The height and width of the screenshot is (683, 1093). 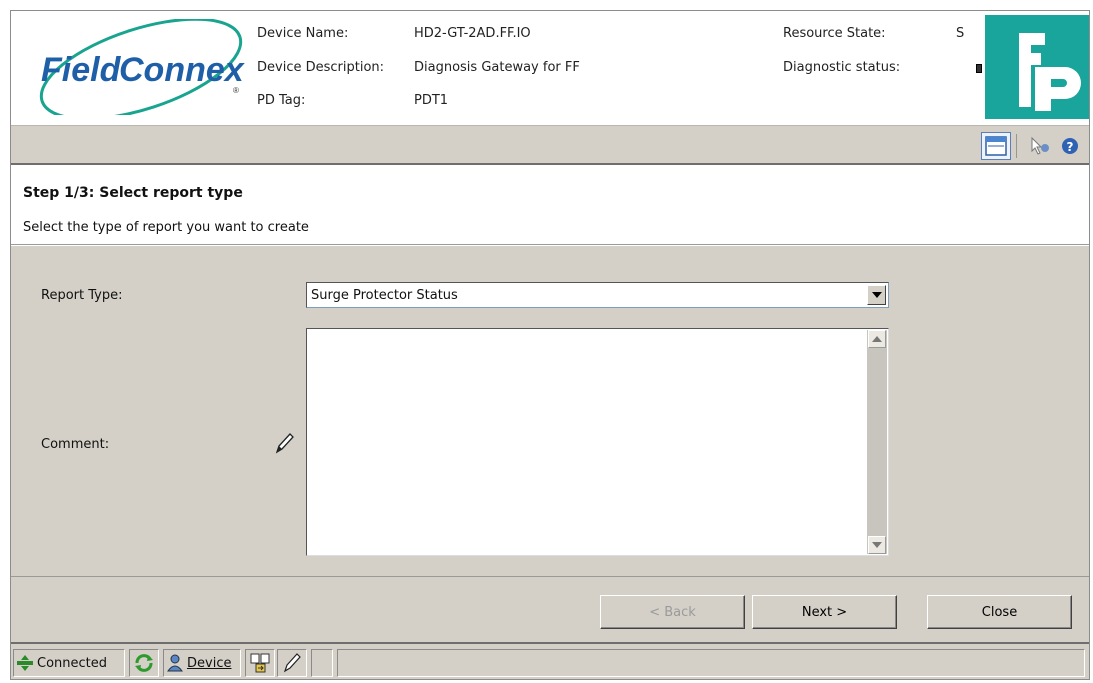 I want to click on scroll-down-icon, so click(x=877, y=545).